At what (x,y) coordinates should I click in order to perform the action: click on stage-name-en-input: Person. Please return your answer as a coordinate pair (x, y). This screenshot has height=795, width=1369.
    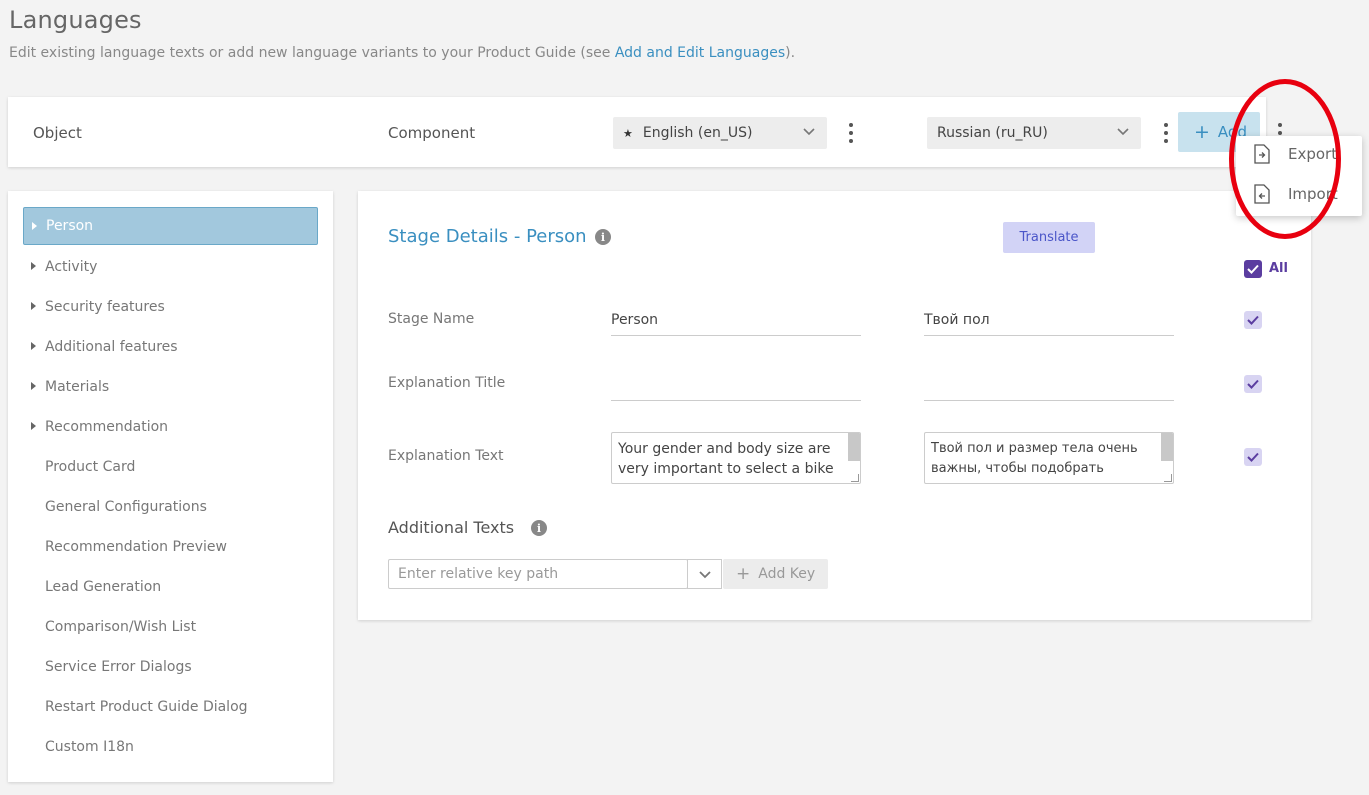
    Looking at the image, I should click on (736, 320).